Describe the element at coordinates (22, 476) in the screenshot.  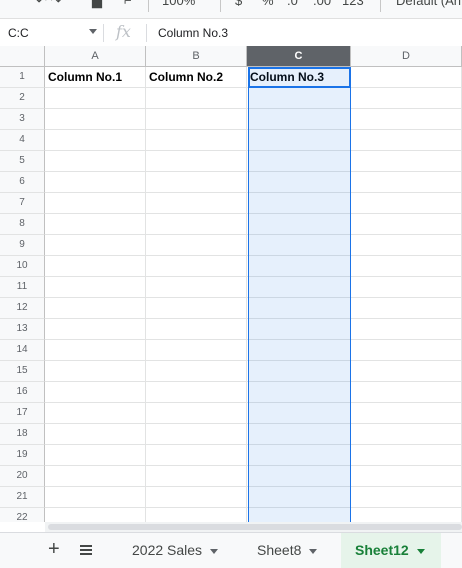
I see `row-header-20: 20` at that location.